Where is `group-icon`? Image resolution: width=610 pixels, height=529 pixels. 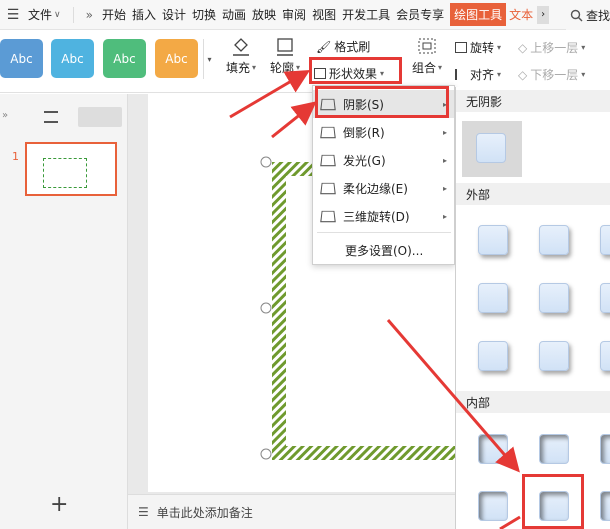
group-icon is located at coordinates (427, 46).